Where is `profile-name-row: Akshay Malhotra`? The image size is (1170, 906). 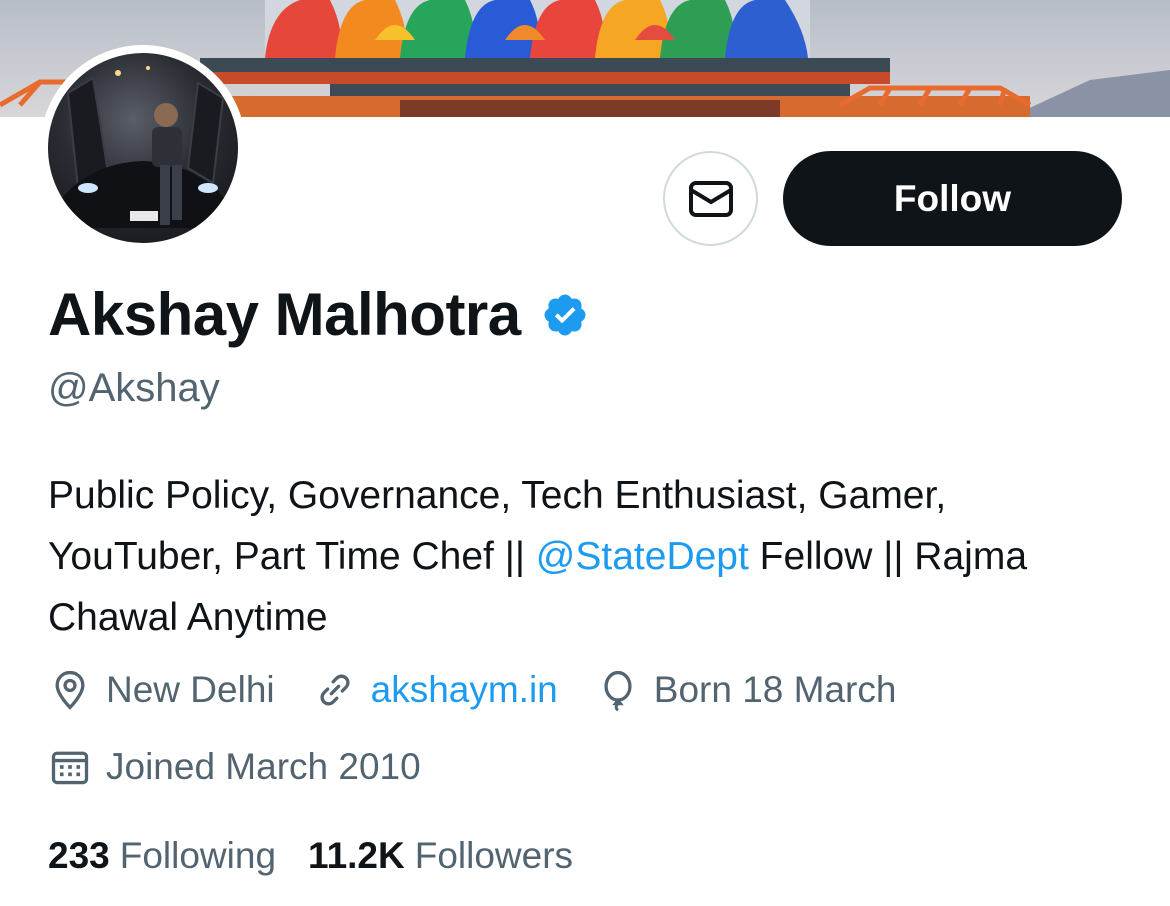 profile-name-row: Akshay Malhotra is located at coordinates (318, 314).